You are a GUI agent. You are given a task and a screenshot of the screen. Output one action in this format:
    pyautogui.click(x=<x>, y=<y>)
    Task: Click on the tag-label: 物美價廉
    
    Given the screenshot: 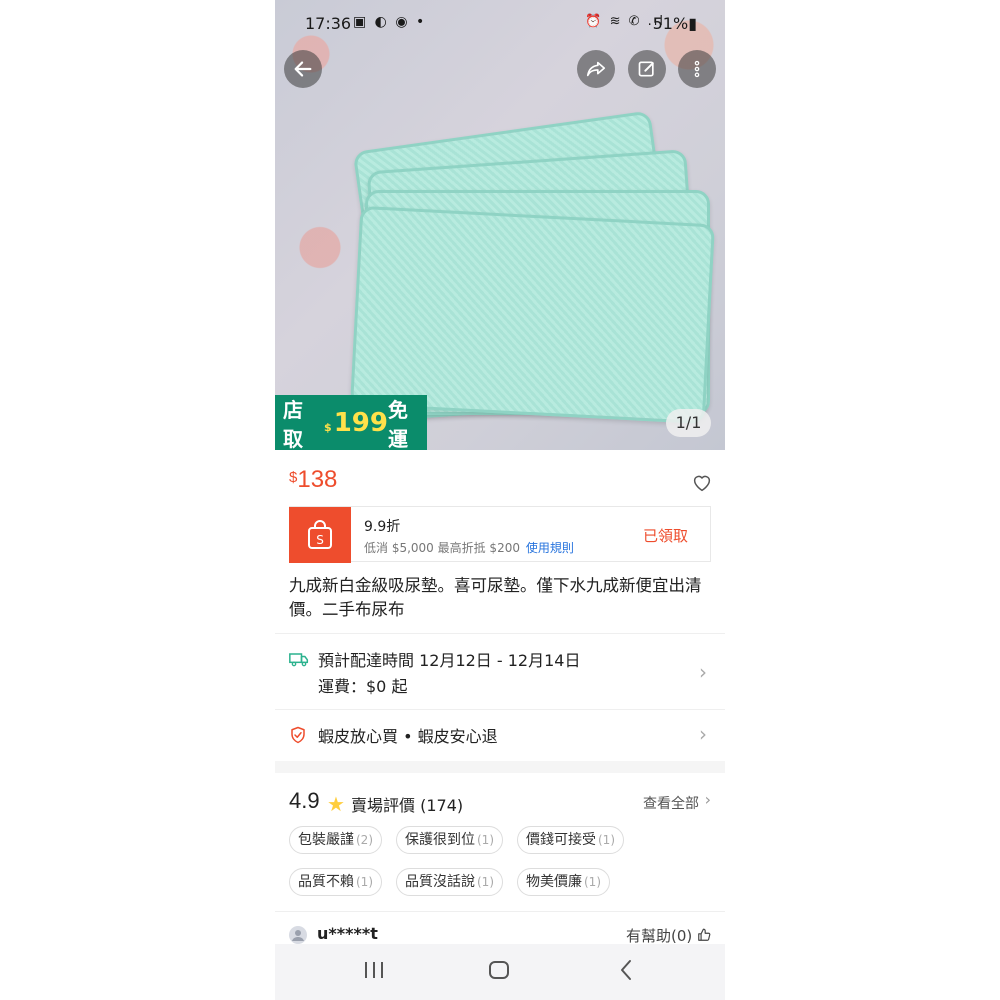 What is the action you would take?
    pyautogui.click(x=554, y=882)
    